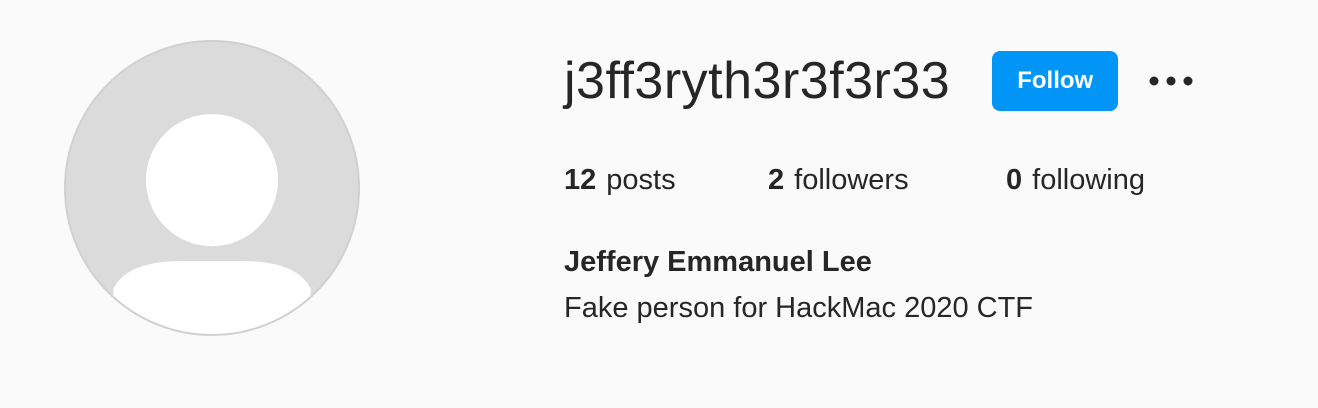  I want to click on following-count: 0, so click(1014, 180).